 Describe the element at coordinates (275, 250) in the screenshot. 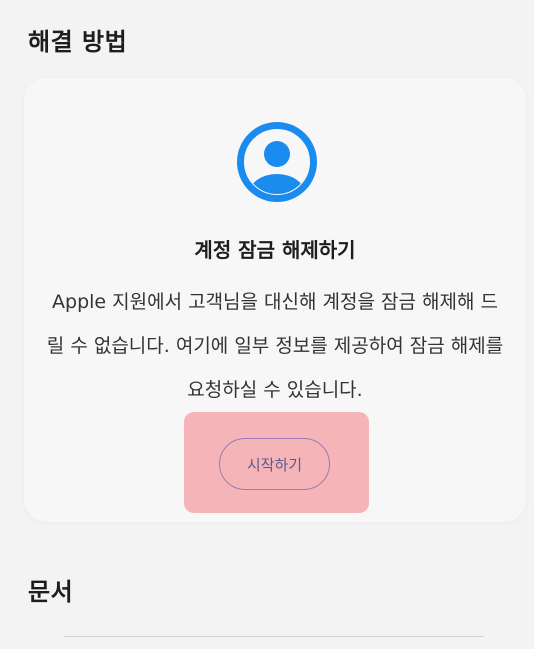

I see `card-title: 계정 잠금 해제하기` at that location.